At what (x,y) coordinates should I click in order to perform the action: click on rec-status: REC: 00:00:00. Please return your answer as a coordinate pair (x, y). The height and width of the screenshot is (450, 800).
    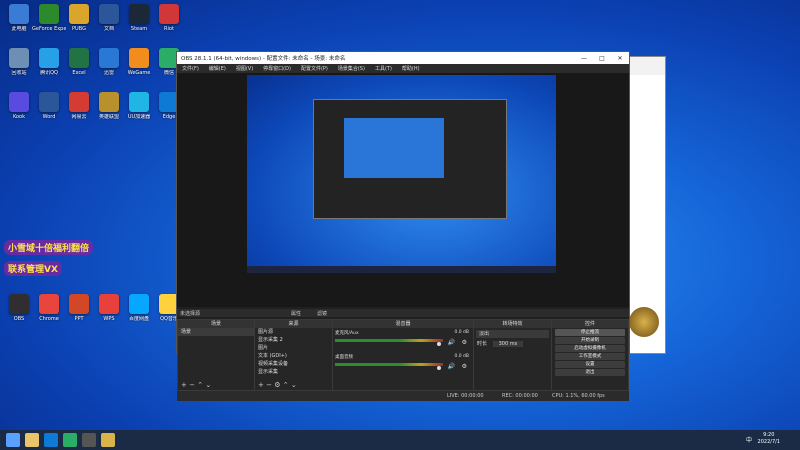
    Looking at the image, I should click on (520, 396).